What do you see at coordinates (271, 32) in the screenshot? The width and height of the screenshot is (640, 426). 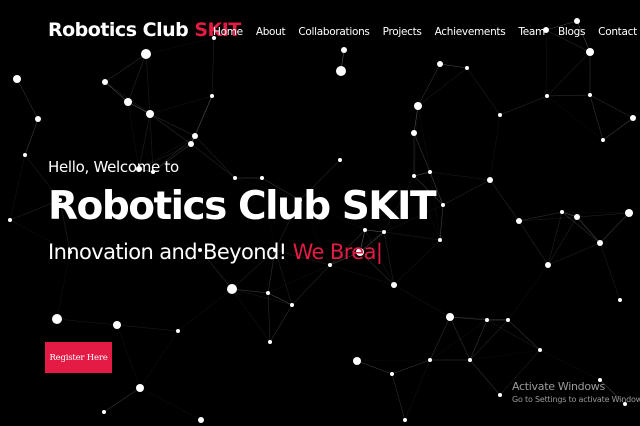 I see `nav-link-about: About` at bounding box center [271, 32].